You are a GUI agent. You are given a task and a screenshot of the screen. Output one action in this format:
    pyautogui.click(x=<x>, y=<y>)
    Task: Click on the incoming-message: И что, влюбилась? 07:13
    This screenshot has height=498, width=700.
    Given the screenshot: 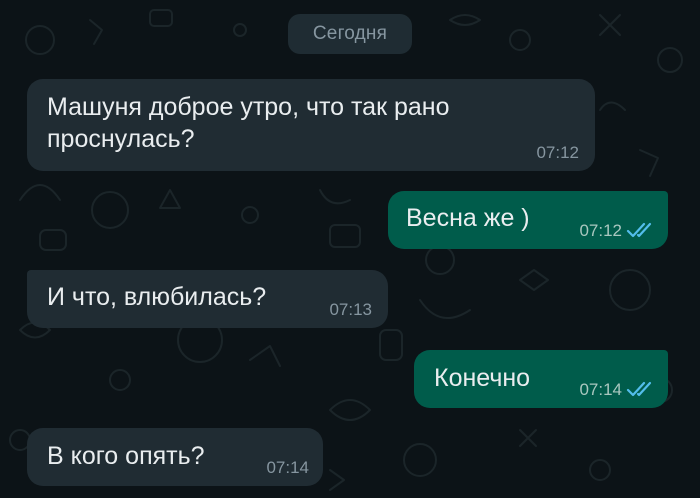 What is the action you would take?
    pyautogui.click(x=207, y=299)
    